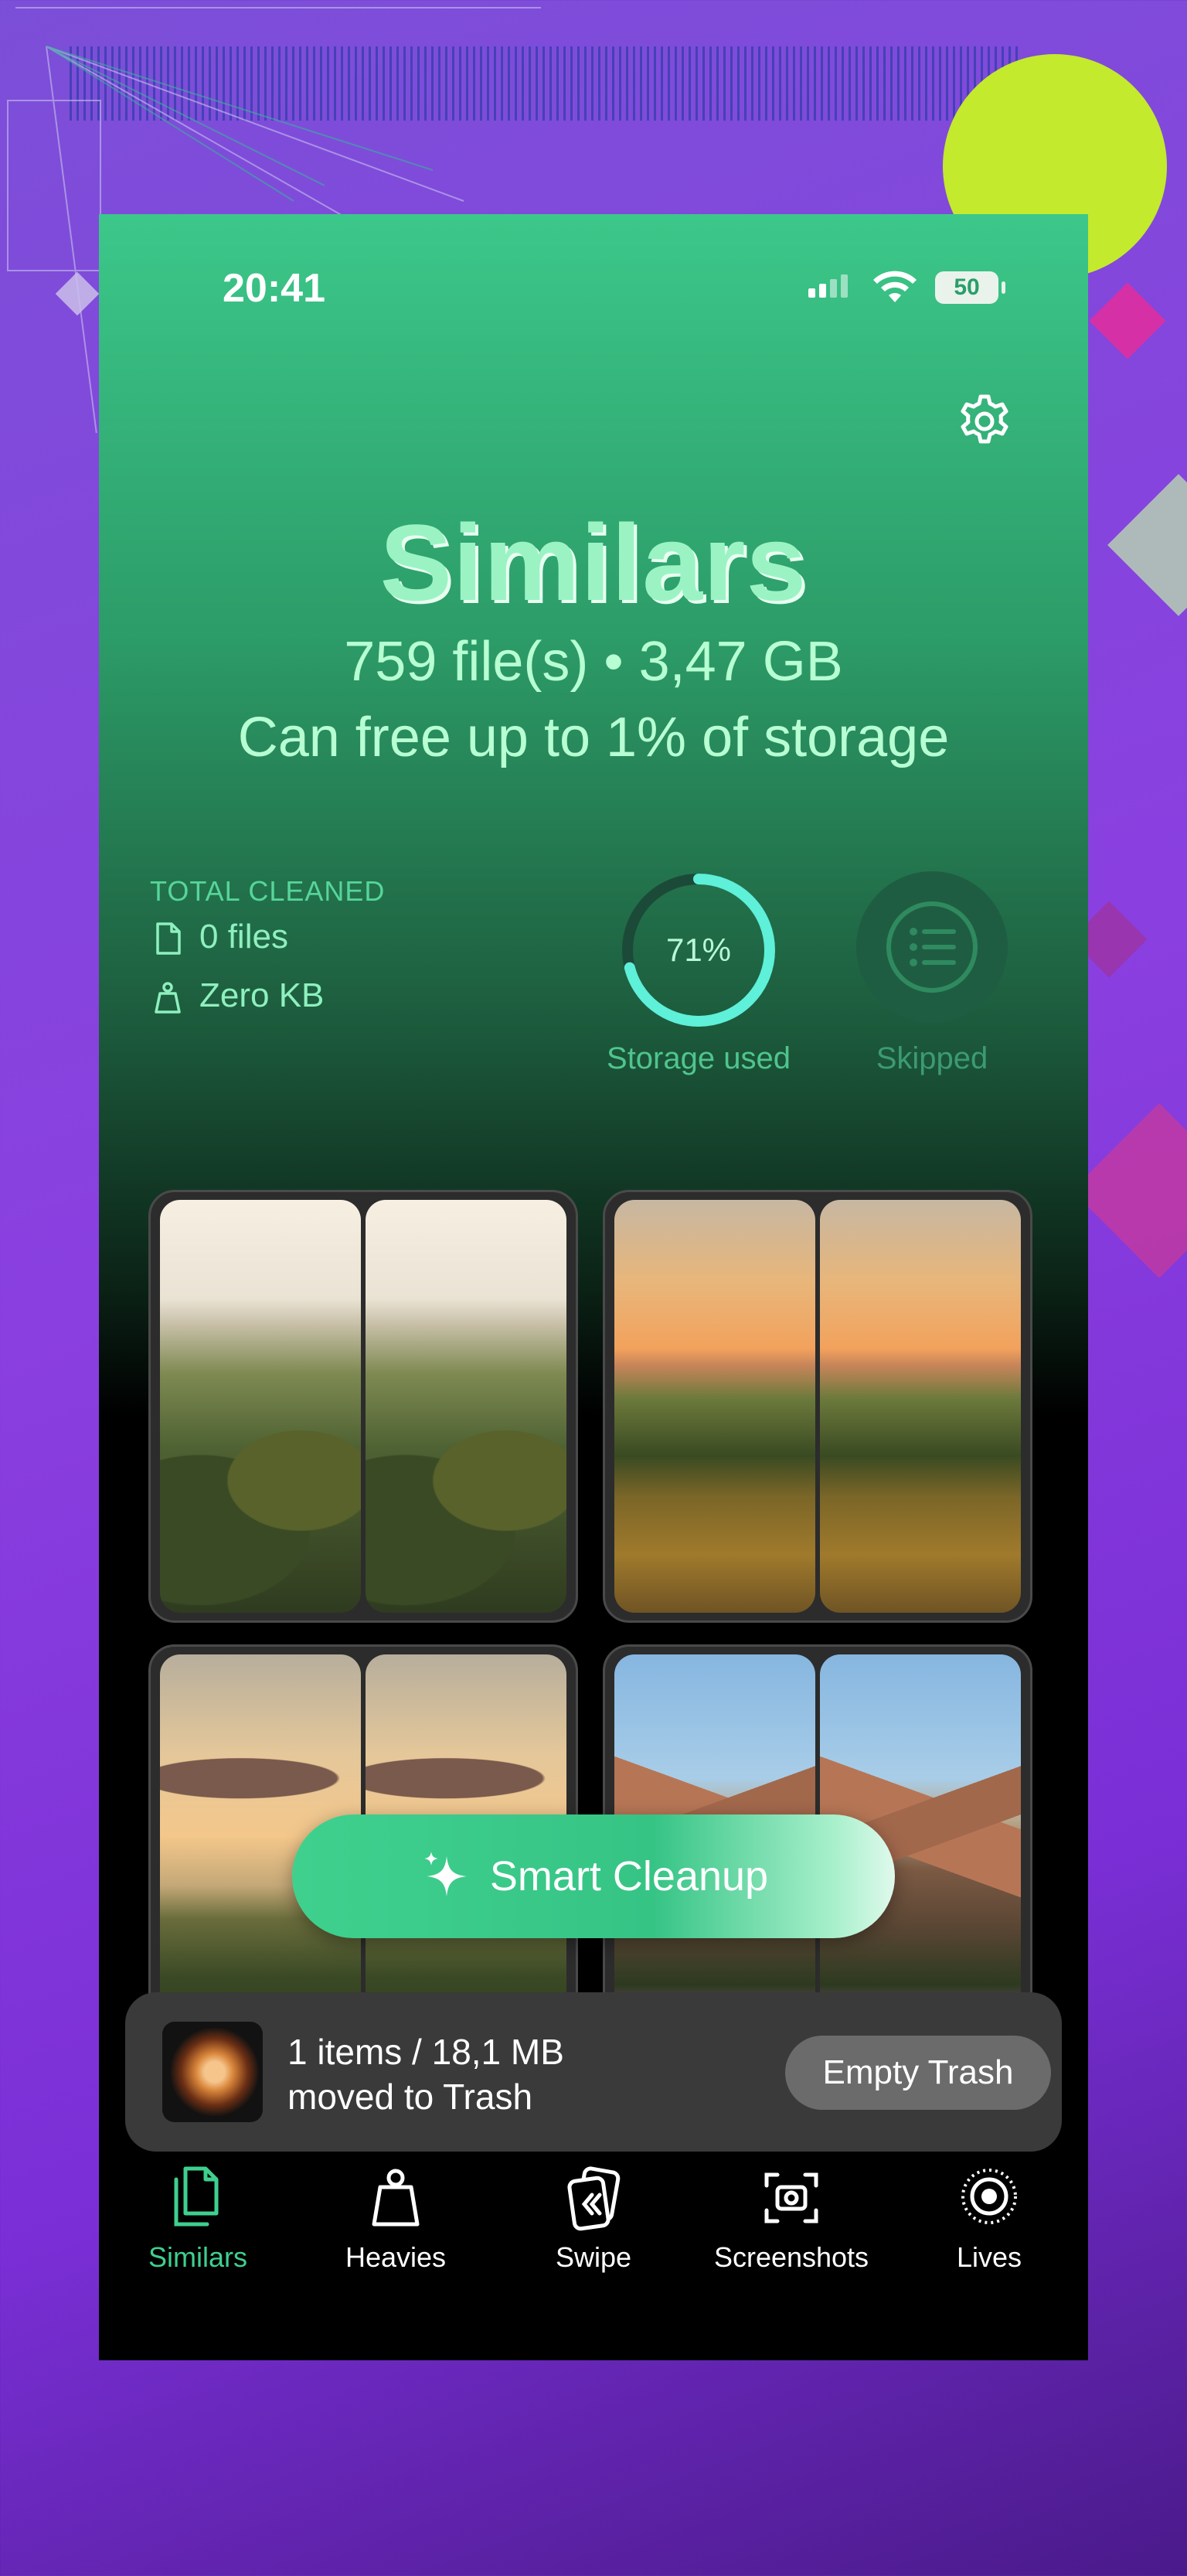 This screenshot has height=2576, width=1187. Describe the element at coordinates (396, 2257) in the screenshot. I see `tab-label: Heavies` at that location.